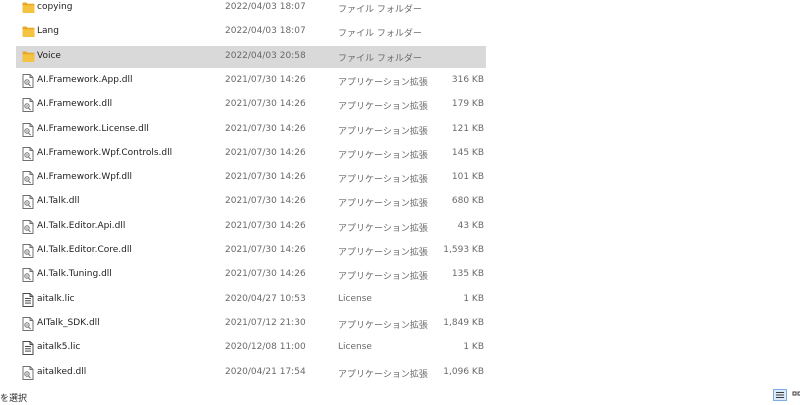  Describe the element at coordinates (467, 177) in the screenshot. I see `file-size: 101 KB` at that location.